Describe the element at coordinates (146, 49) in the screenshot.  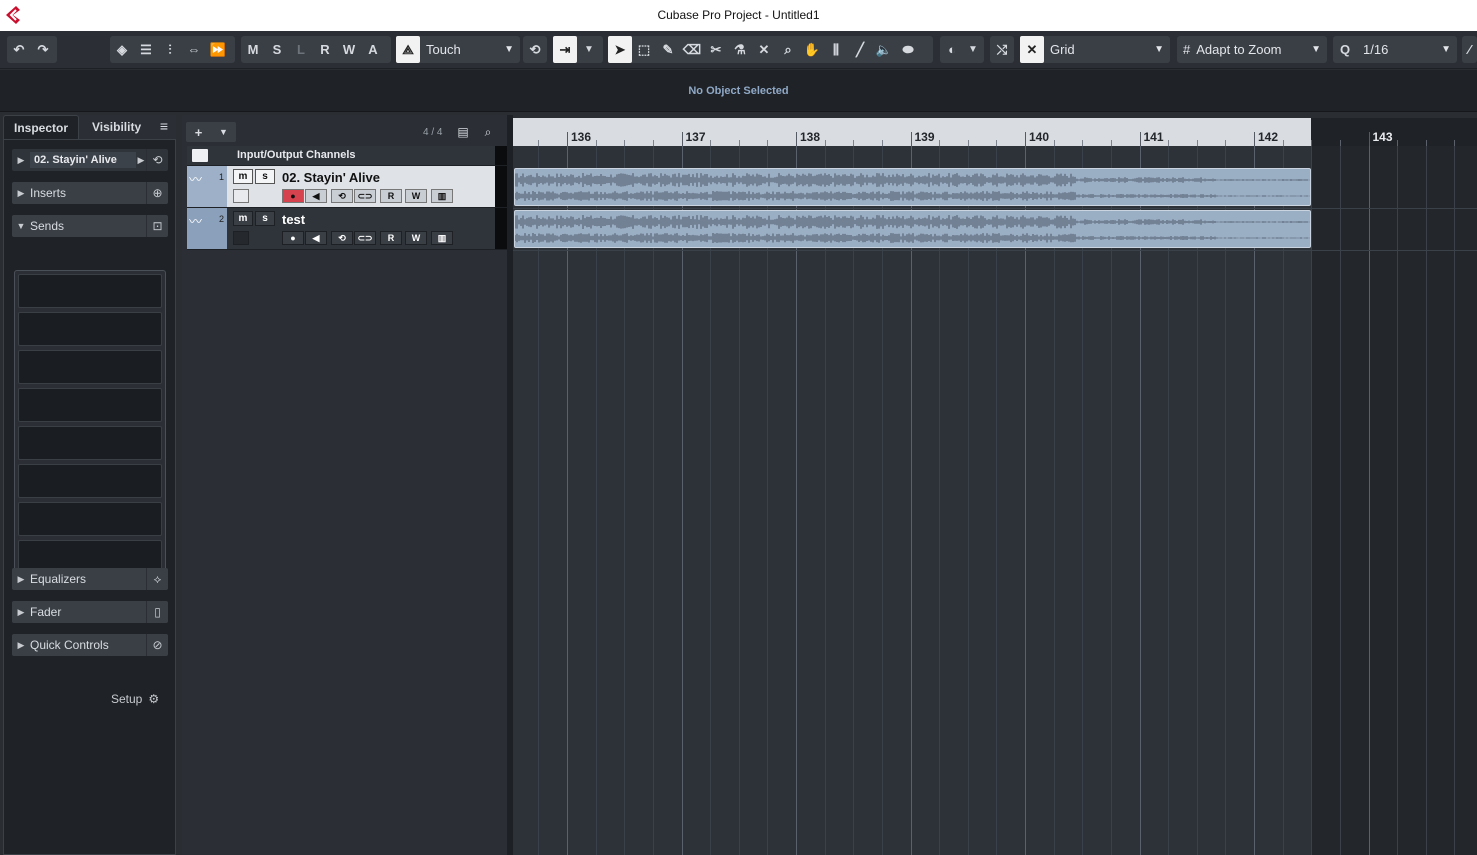
I see `track-visibility-icon: ☰` at that location.